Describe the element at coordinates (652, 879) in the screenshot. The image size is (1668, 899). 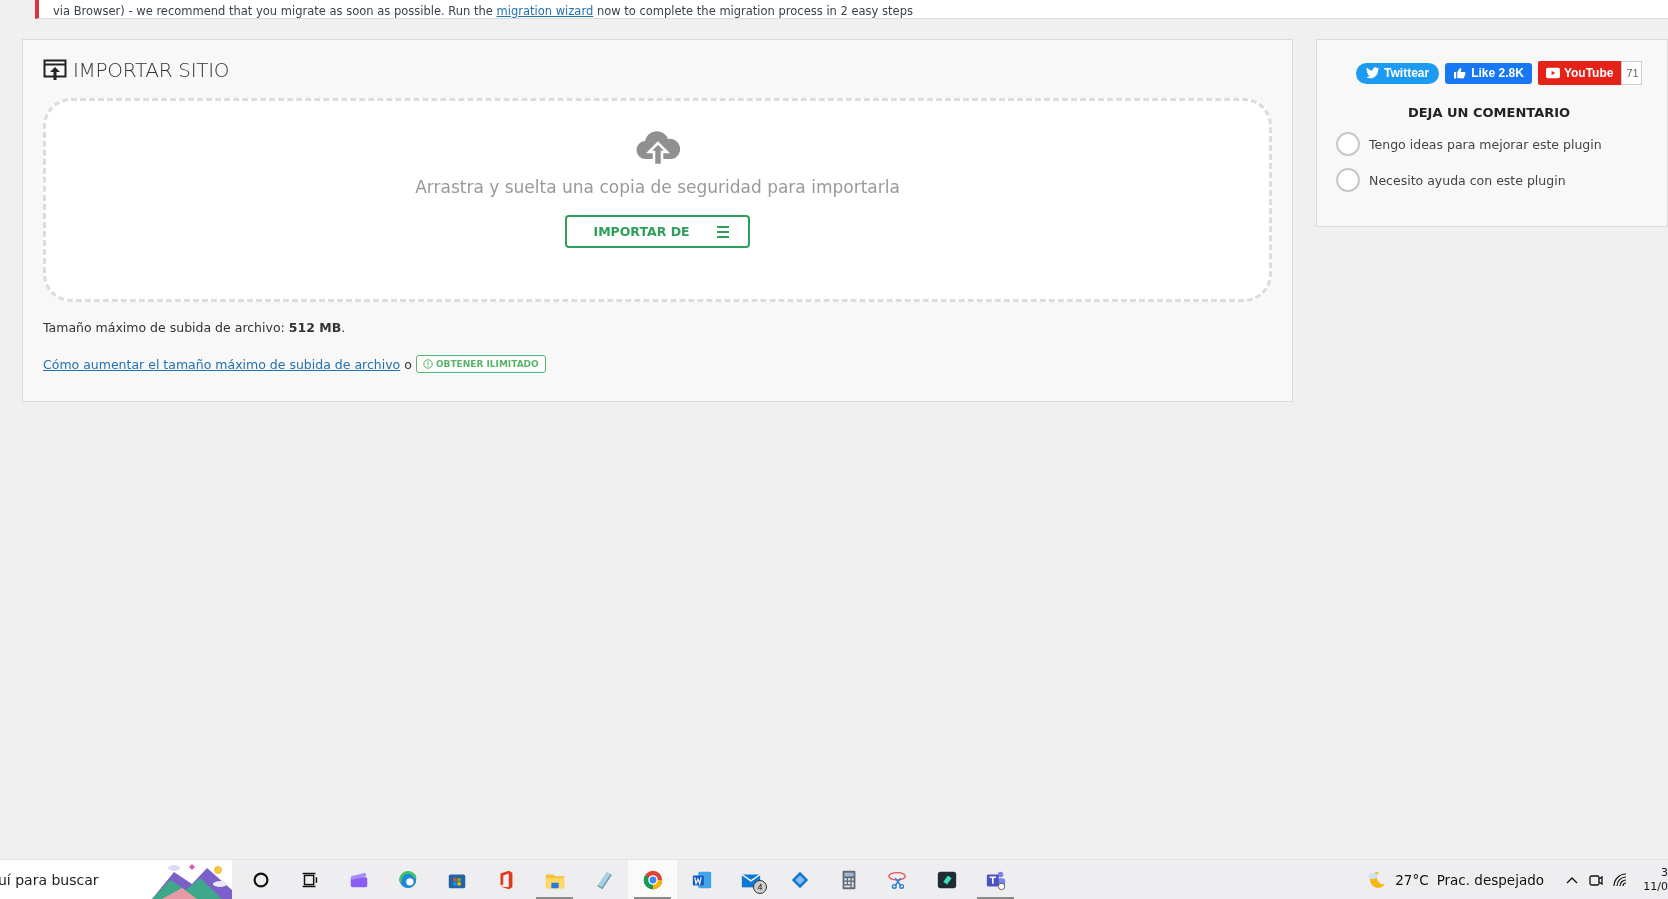
I see `chrome-icon` at that location.